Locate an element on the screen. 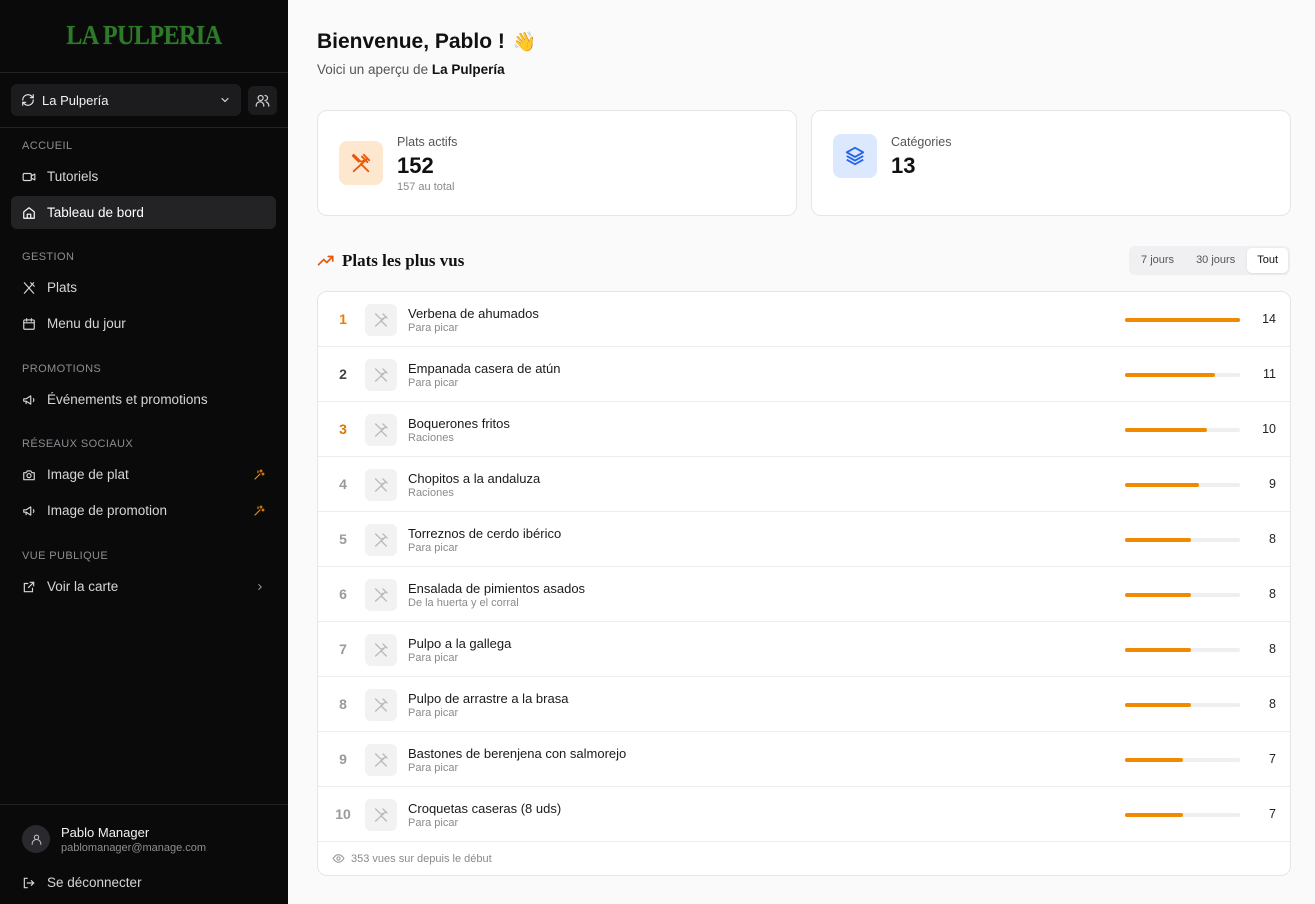 The image size is (1315, 904). utensils-icon is located at coordinates (29, 287).